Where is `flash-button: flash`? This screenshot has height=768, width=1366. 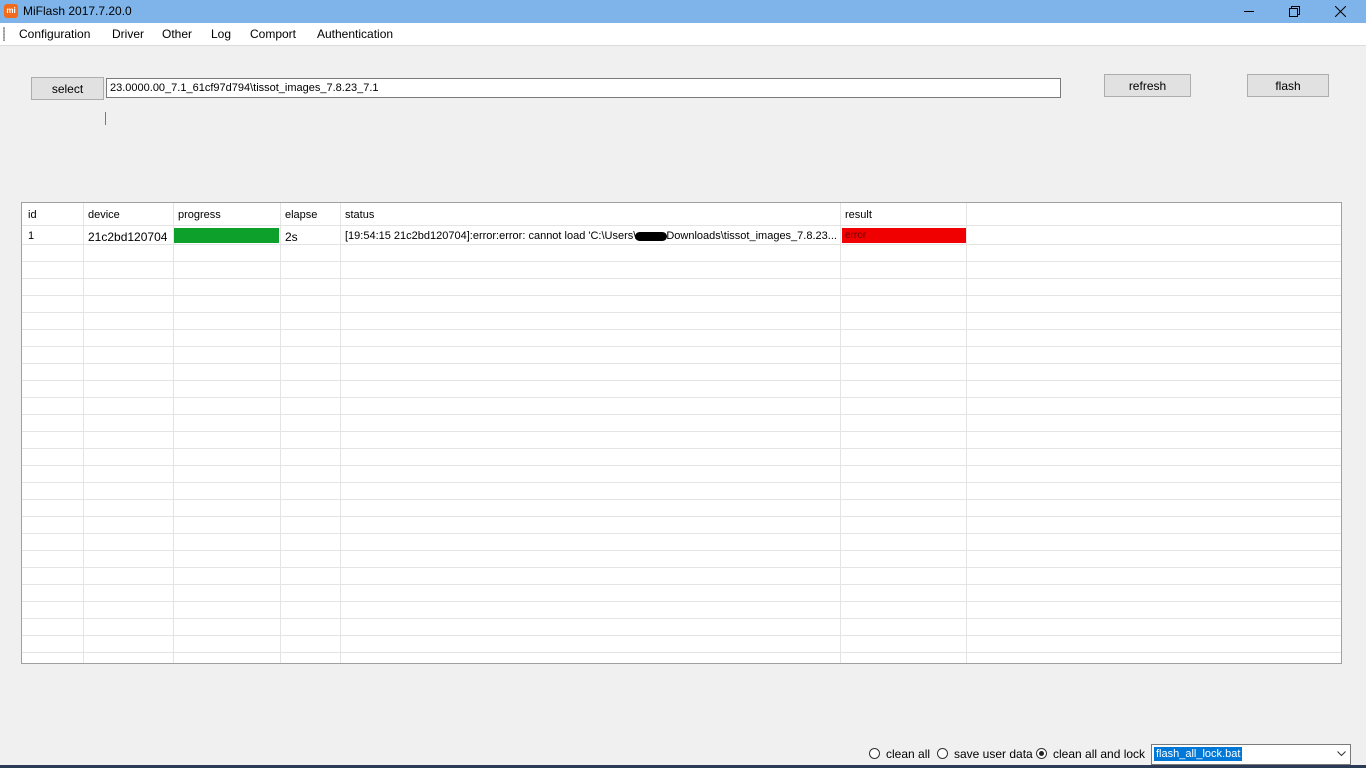
flash-button: flash is located at coordinates (1288, 85).